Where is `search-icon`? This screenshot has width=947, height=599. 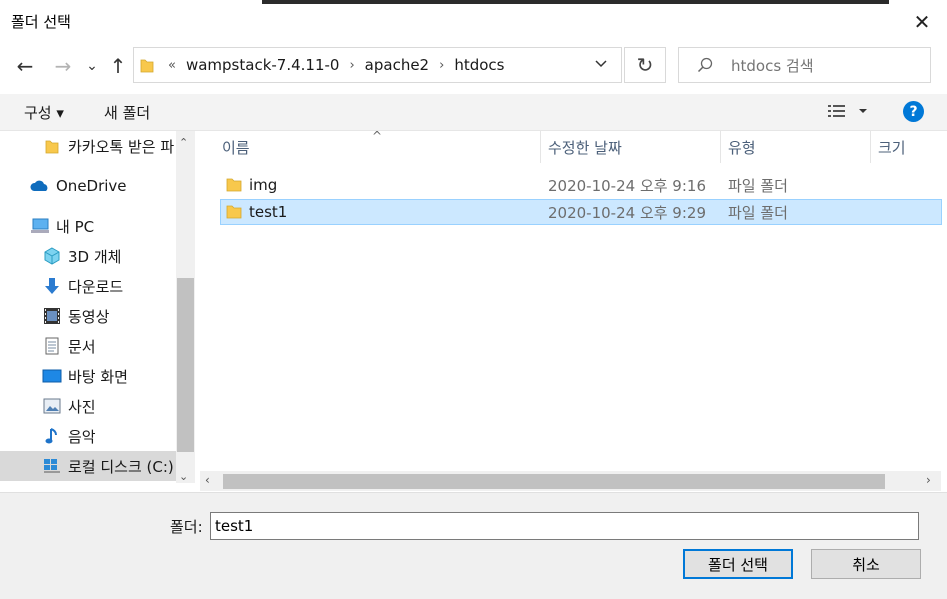
search-icon is located at coordinates (705, 67).